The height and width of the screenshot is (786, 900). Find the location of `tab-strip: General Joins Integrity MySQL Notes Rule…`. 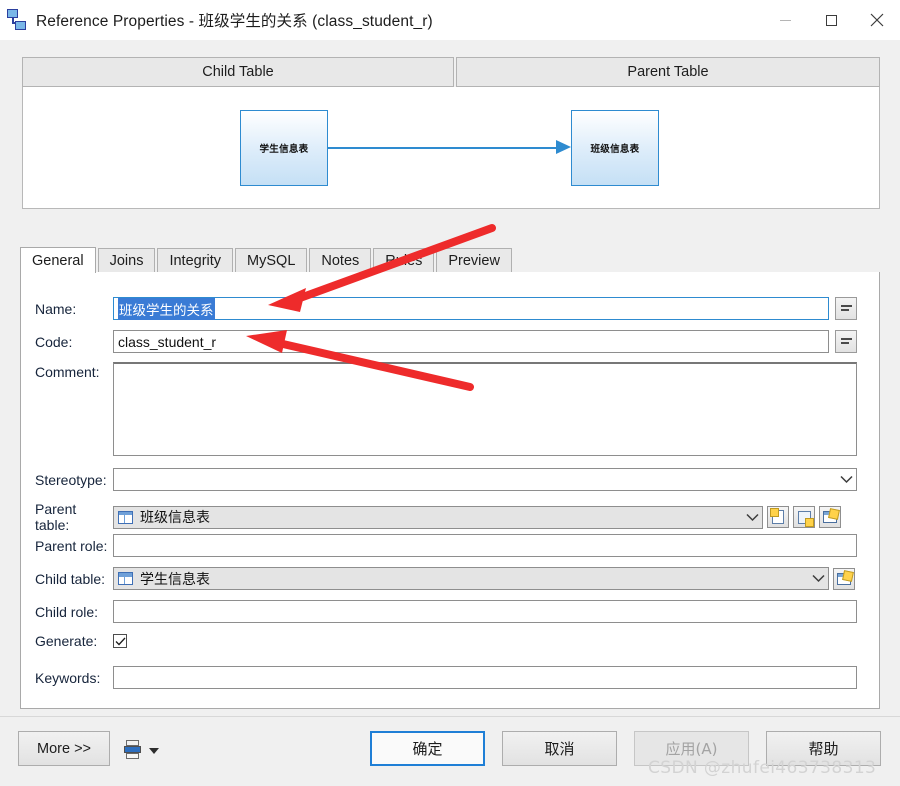

tab-strip: General Joins Integrity MySQL Notes Rule… is located at coordinates (450, 260).